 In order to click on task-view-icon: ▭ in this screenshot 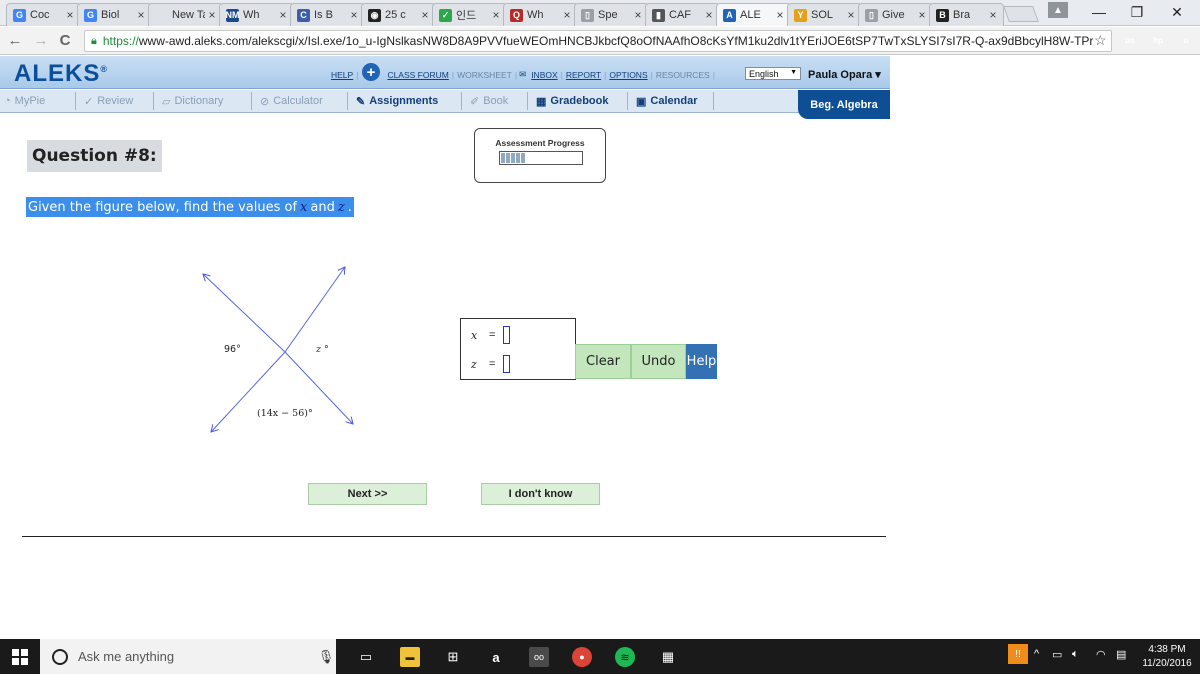, I will do `click(366, 657)`.